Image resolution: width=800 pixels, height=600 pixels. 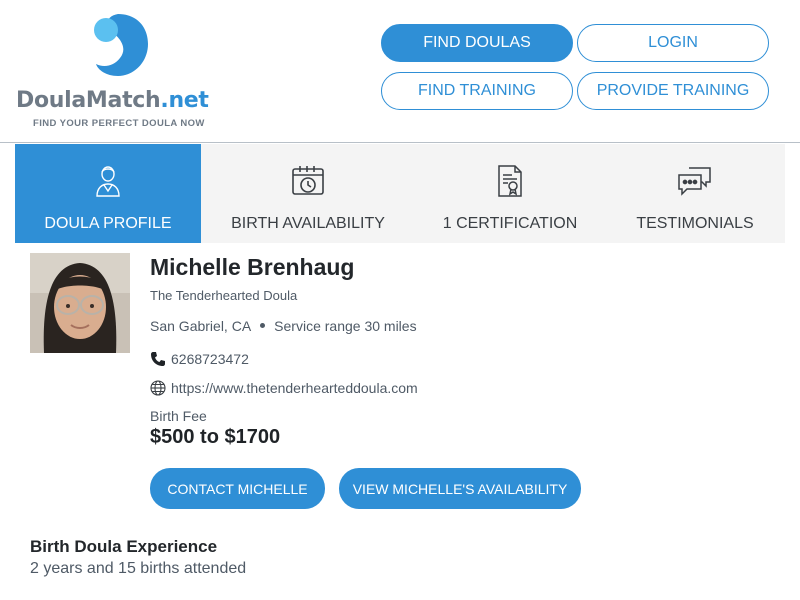 What do you see at coordinates (80, 303) in the screenshot?
I see `profile-photo` at bounding box center [80, 303].